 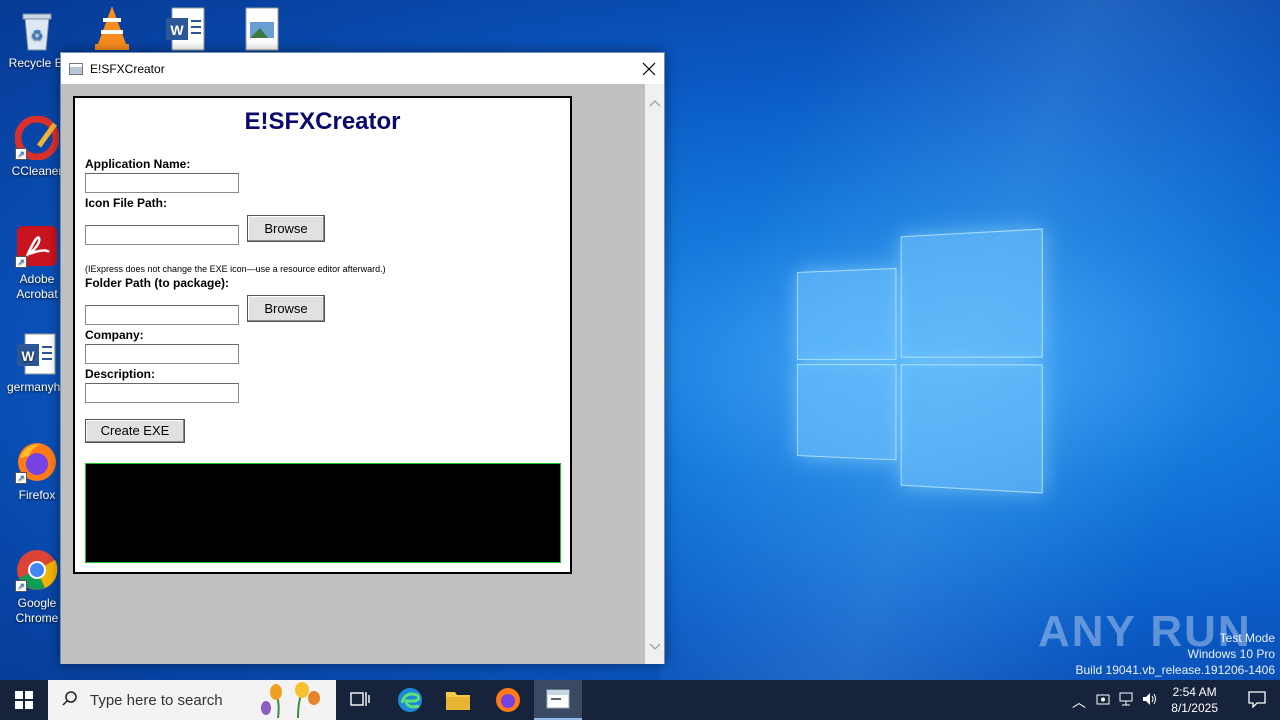 I want to click on company-label: Company:, so click(x=114, y=335).